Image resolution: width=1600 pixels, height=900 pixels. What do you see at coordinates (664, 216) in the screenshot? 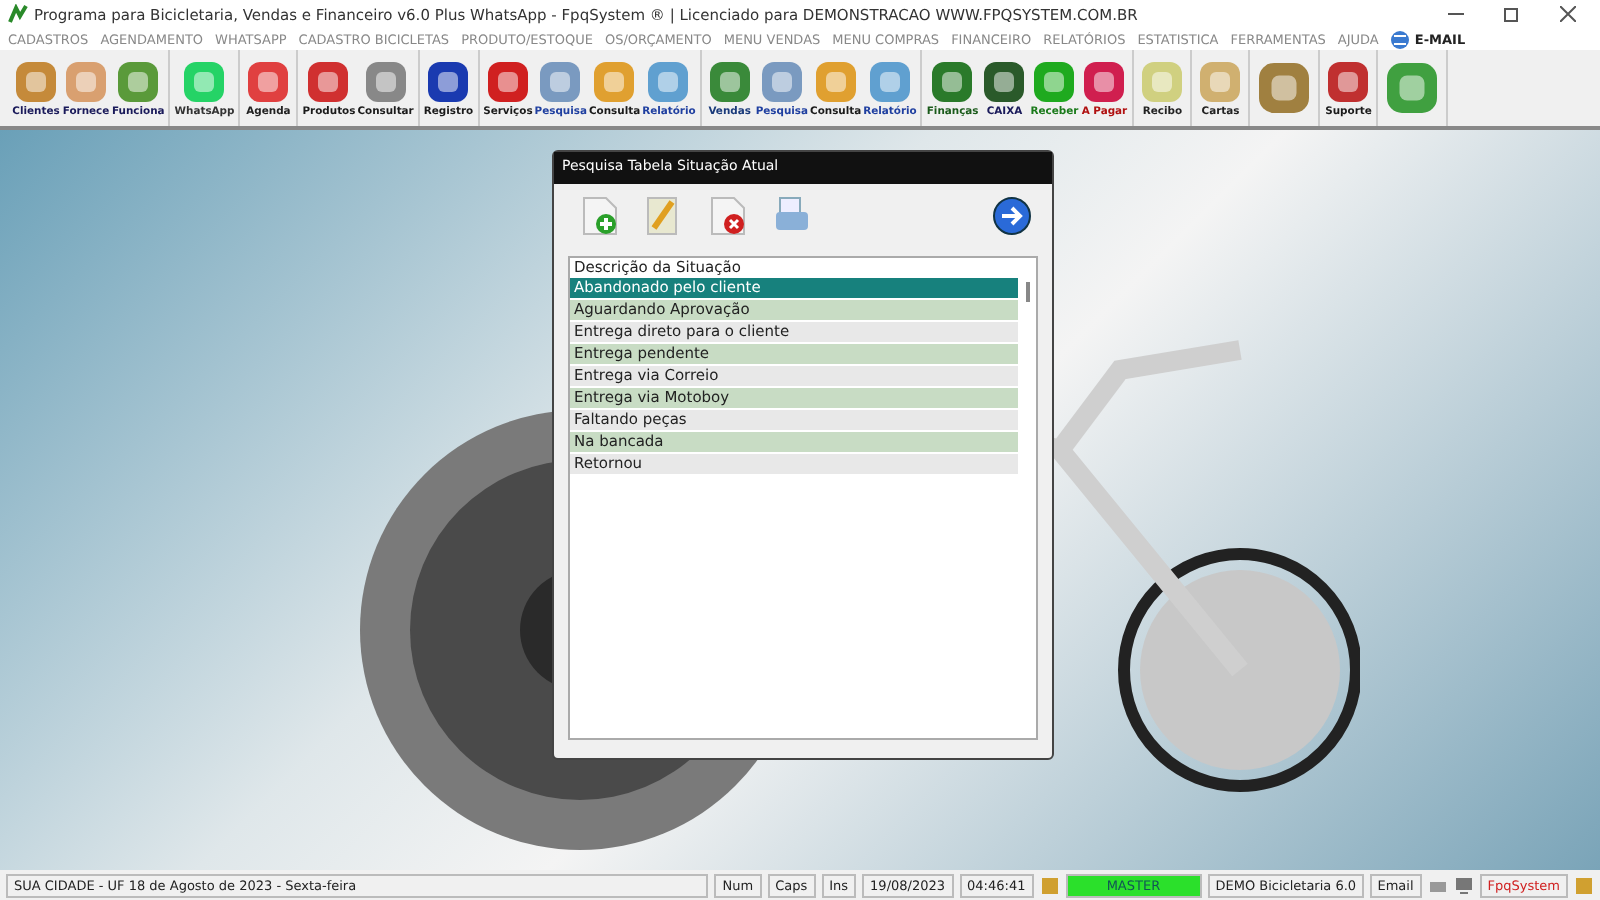
I see `edit-document-icon` at bounding box center [664, 216].